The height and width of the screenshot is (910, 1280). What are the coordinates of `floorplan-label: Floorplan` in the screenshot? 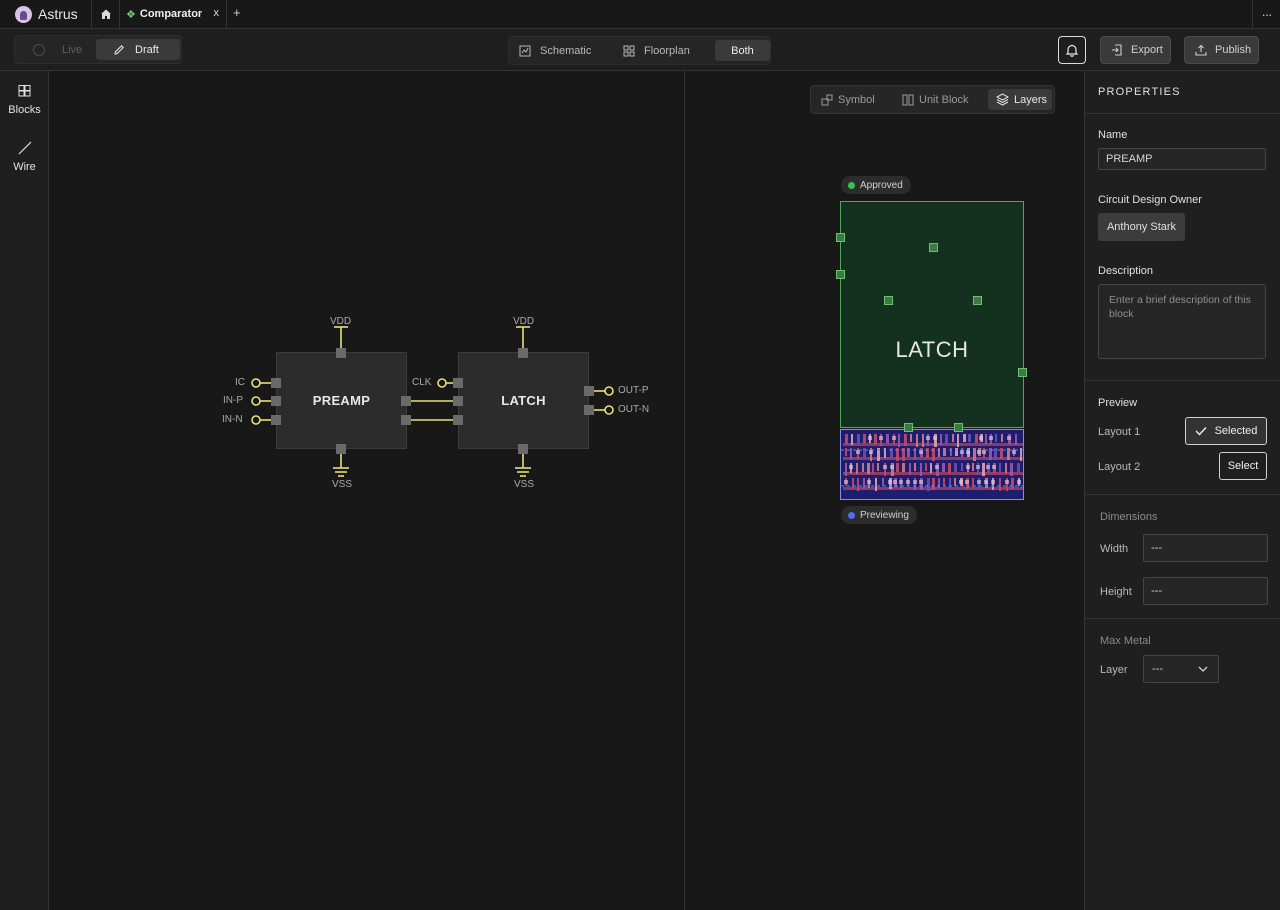 It's located at (667, 50).